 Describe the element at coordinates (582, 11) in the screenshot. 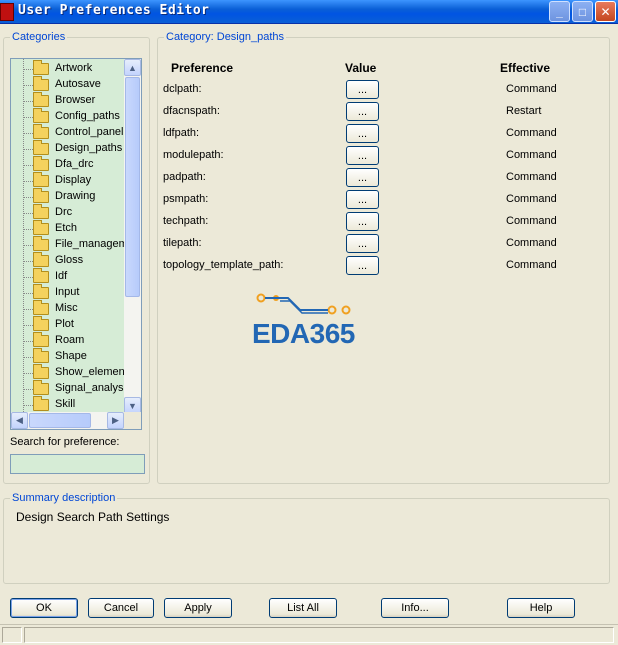

I see `maximize-button: □` at that location.